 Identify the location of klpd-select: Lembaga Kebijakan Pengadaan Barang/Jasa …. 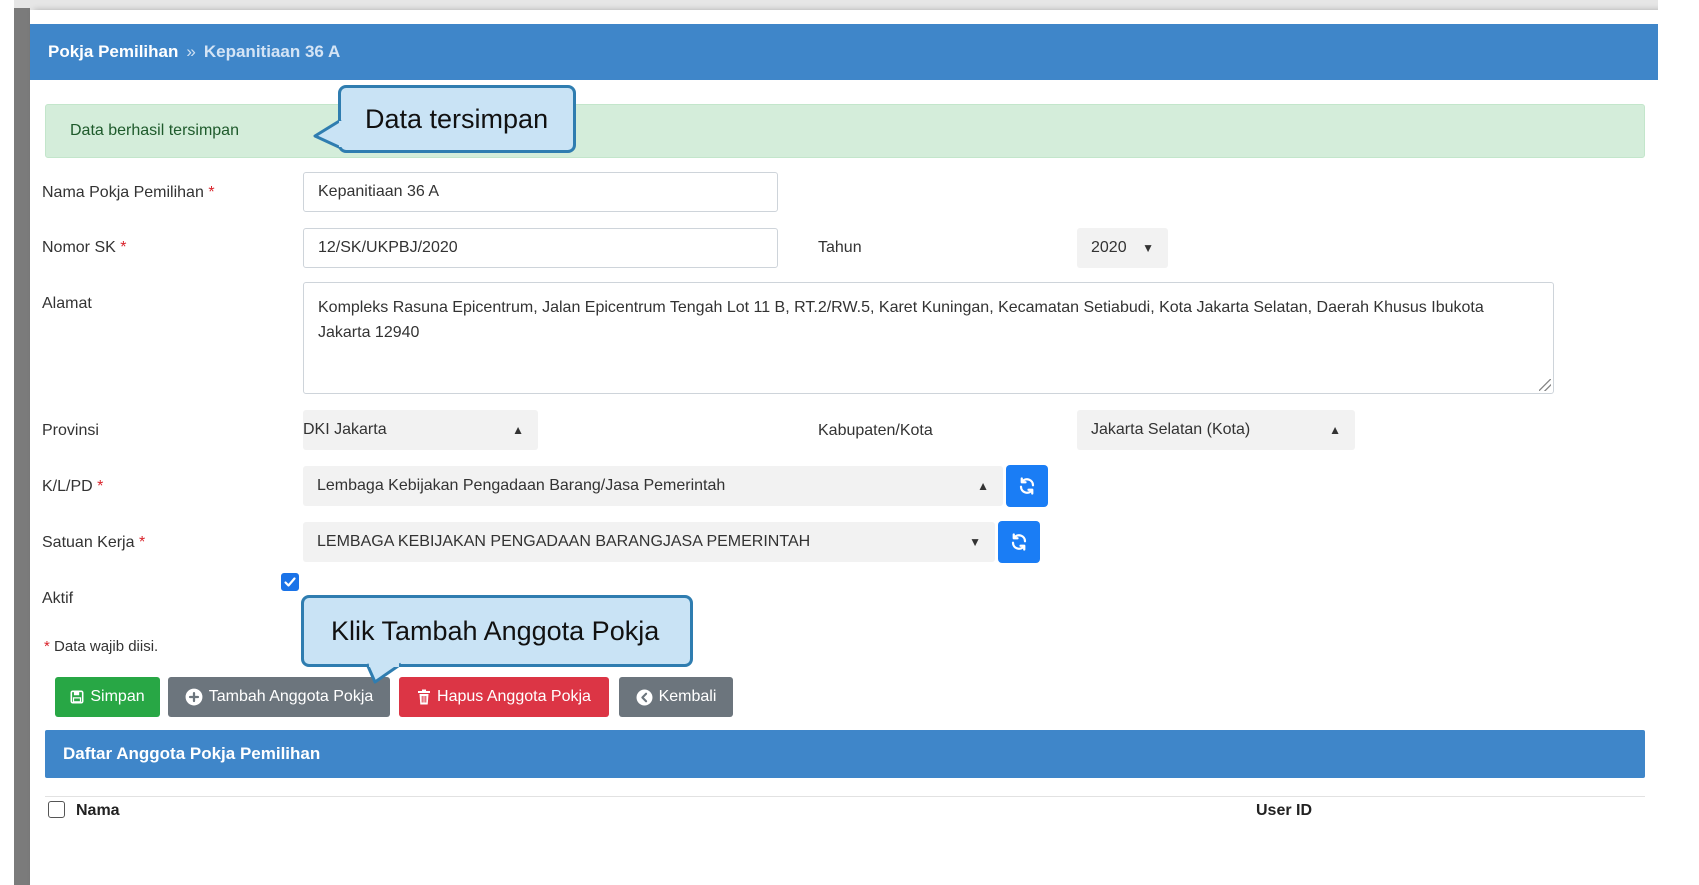
(653, 486).